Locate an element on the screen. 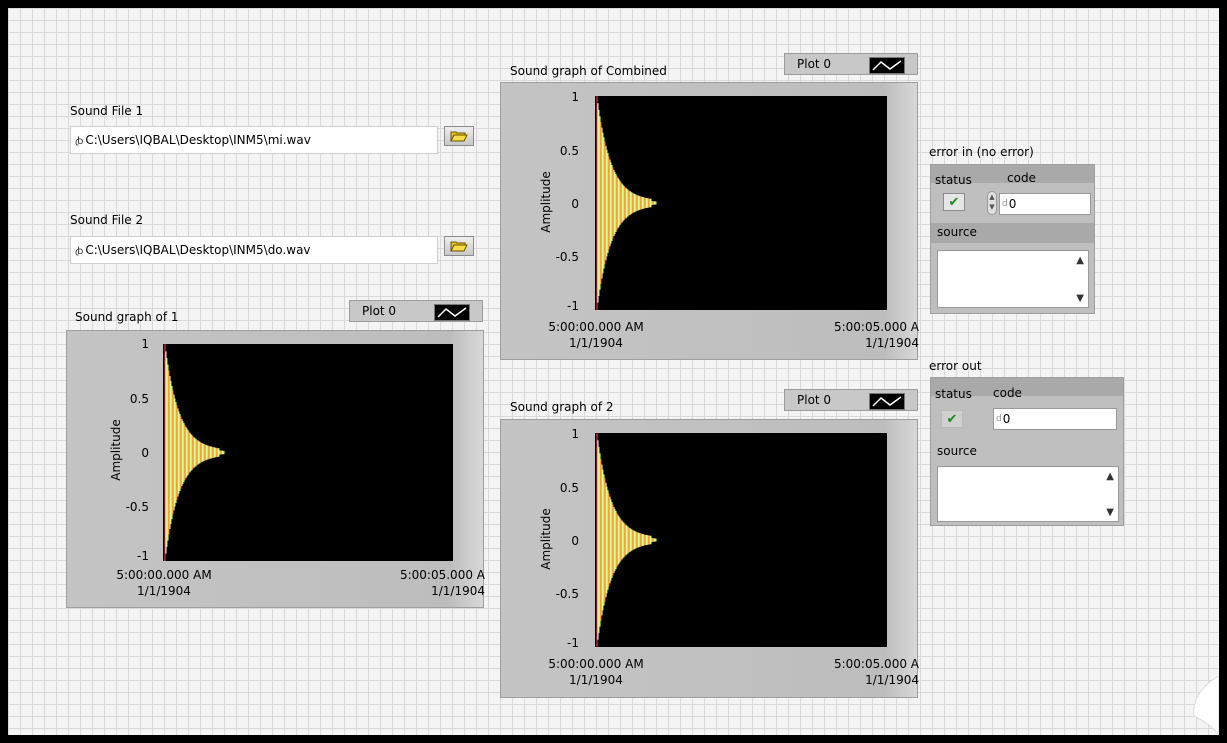 This screenshot has height=743, width=1227. graph-2-xend-time: 5:00:05.000 A is located at coordinates (876, 664).